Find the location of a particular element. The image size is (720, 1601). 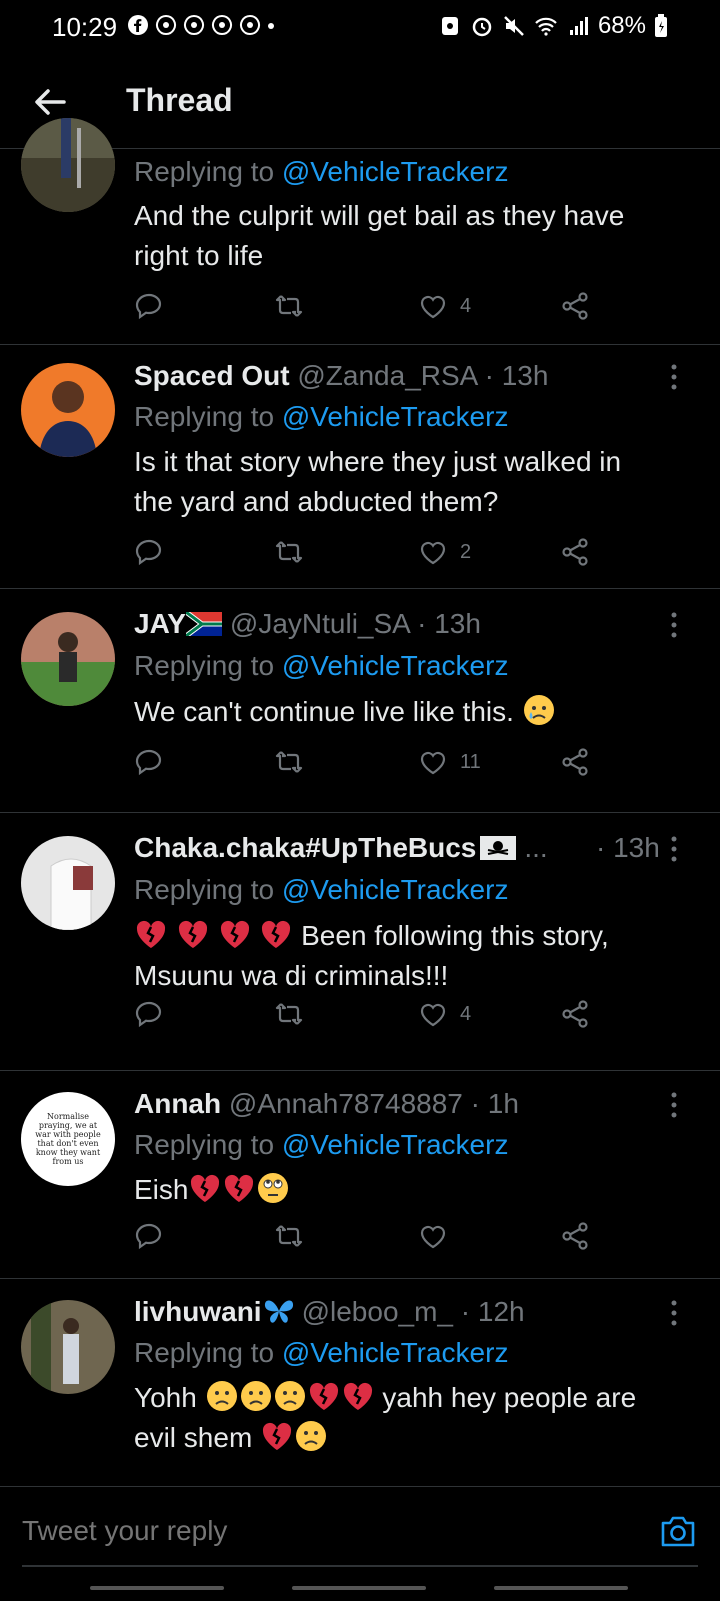

user-handle: @Zanda_RSA is located at coordinates (386, 375).